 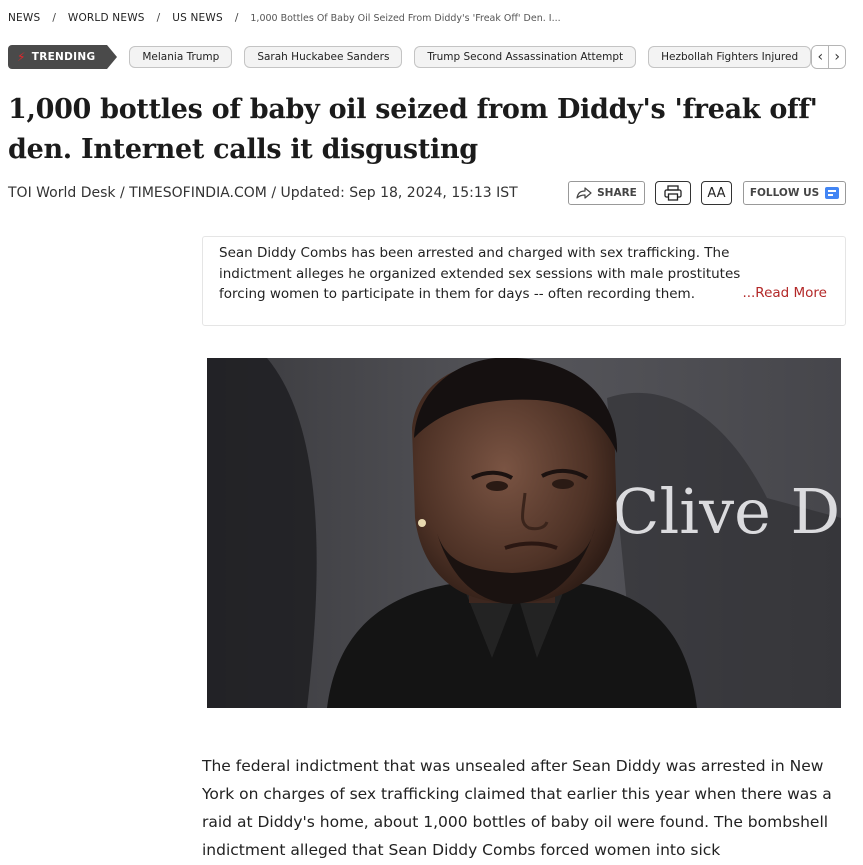 I want to click on follow-us-button: FOLLOW US, so click(x=794, y=193).